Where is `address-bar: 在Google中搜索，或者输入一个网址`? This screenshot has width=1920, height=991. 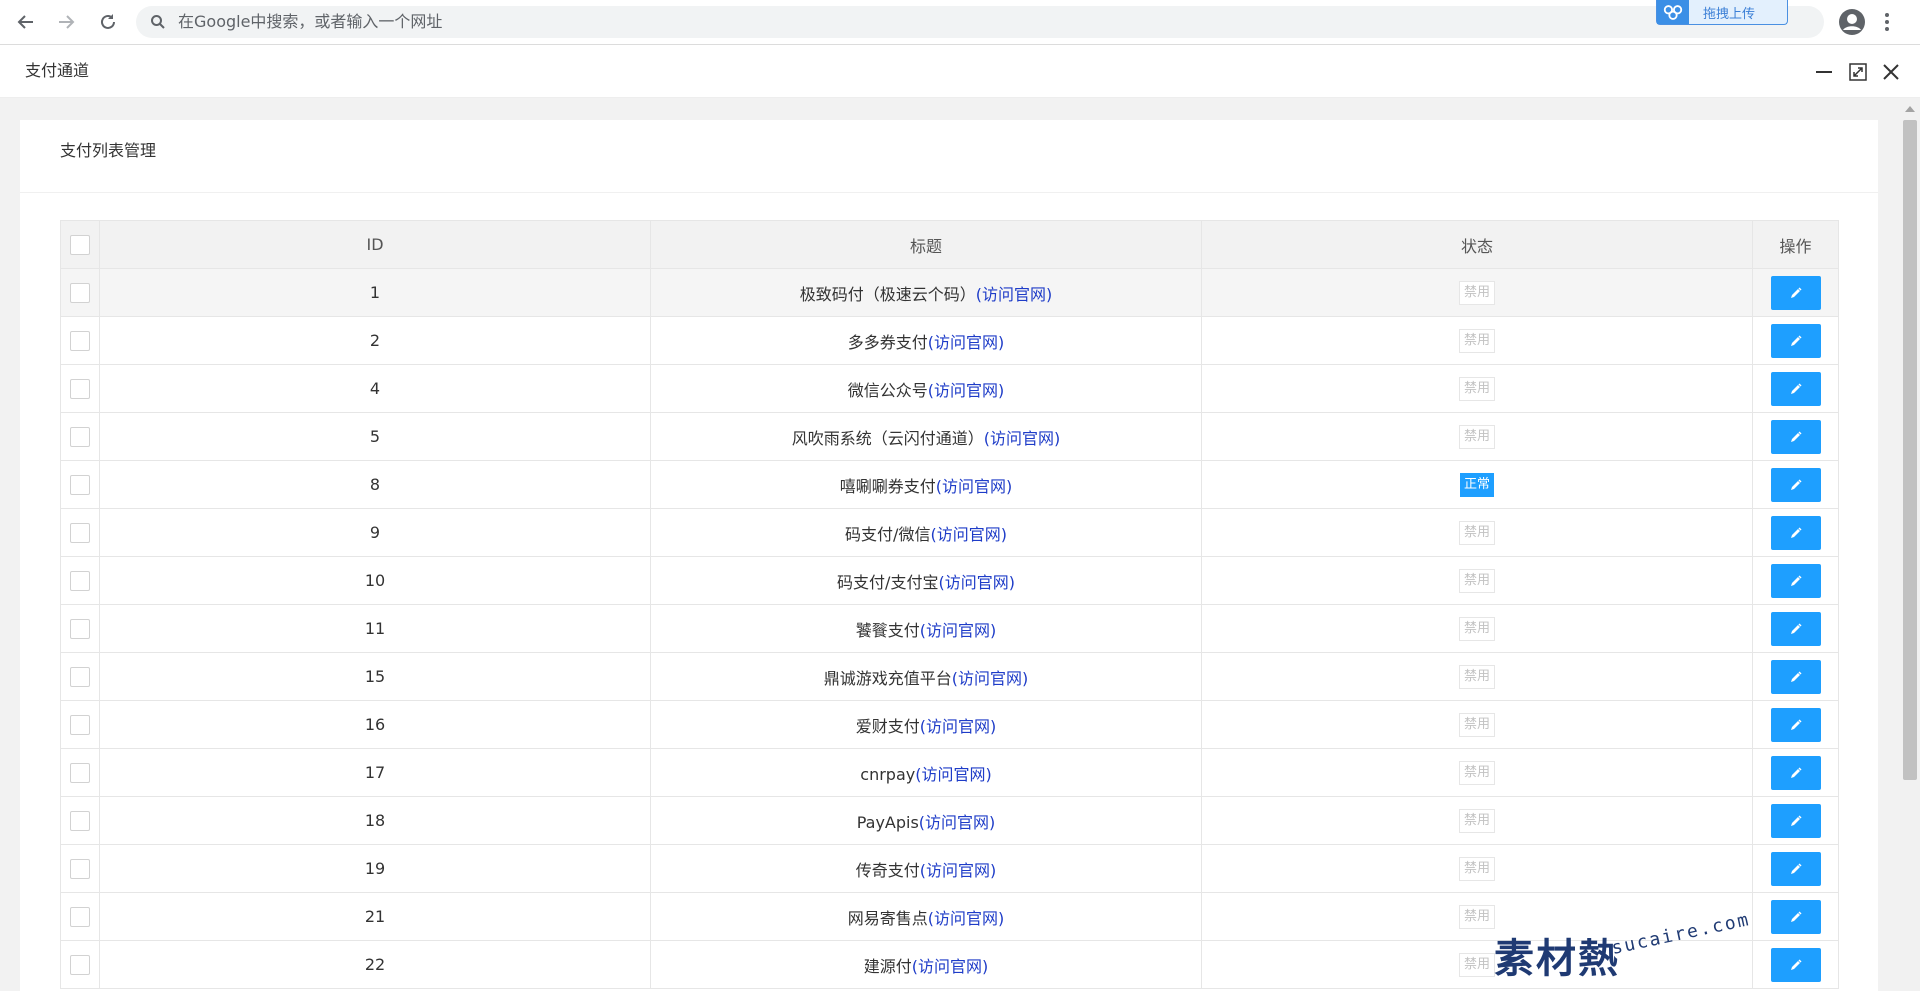
address-bar: 在Google中搜索，或者输入一个网址 is located at coordinates (980, 22).